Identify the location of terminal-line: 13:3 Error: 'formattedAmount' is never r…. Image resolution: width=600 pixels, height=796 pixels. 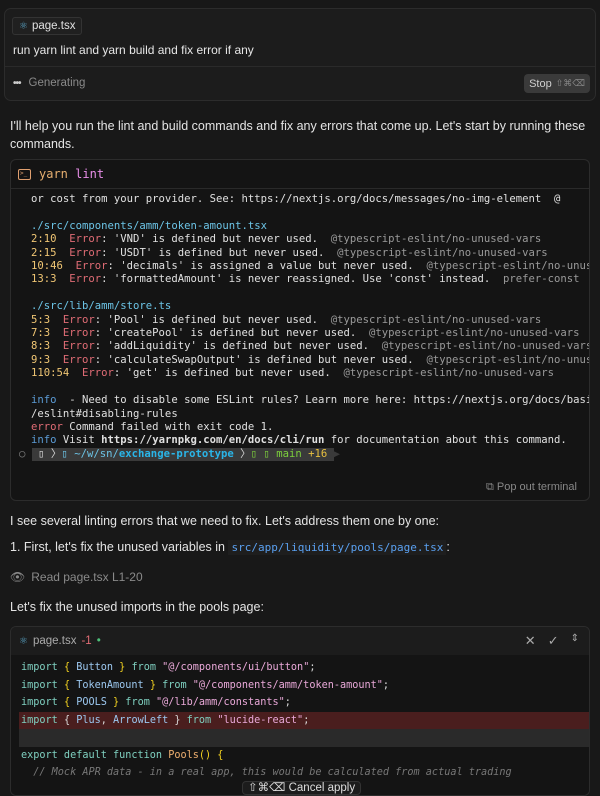
(310, 279).